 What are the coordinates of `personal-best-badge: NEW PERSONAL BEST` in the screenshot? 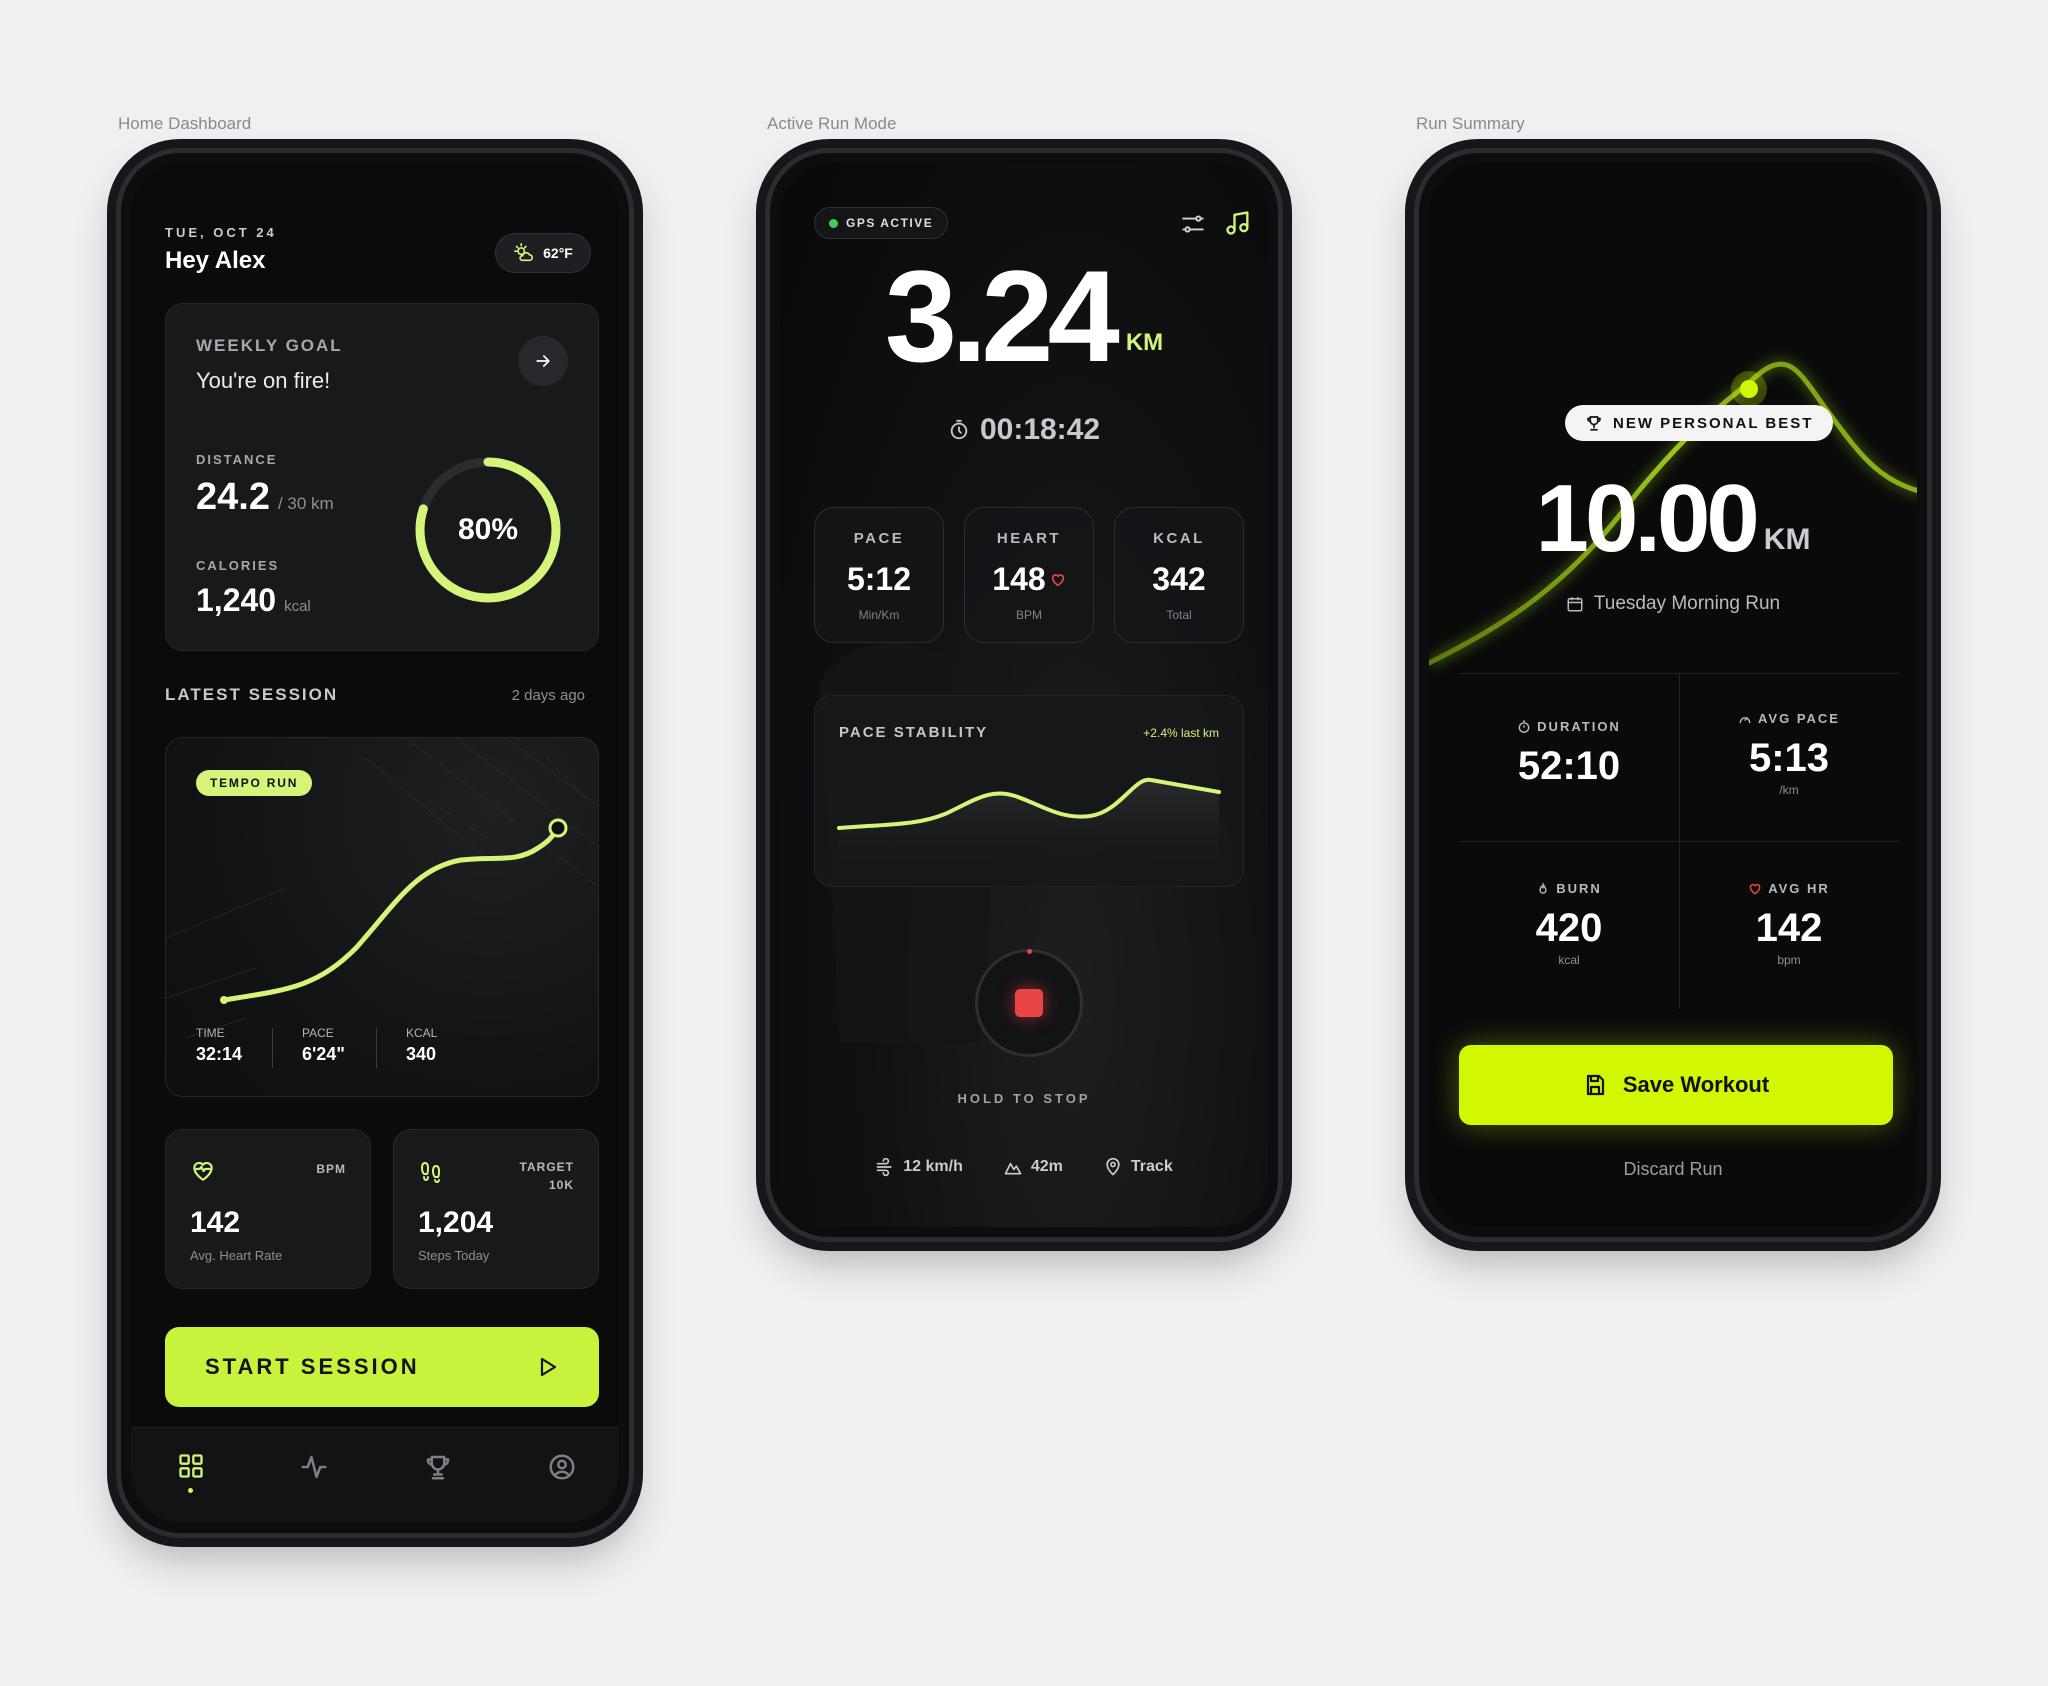 It's located at (1699, 423).